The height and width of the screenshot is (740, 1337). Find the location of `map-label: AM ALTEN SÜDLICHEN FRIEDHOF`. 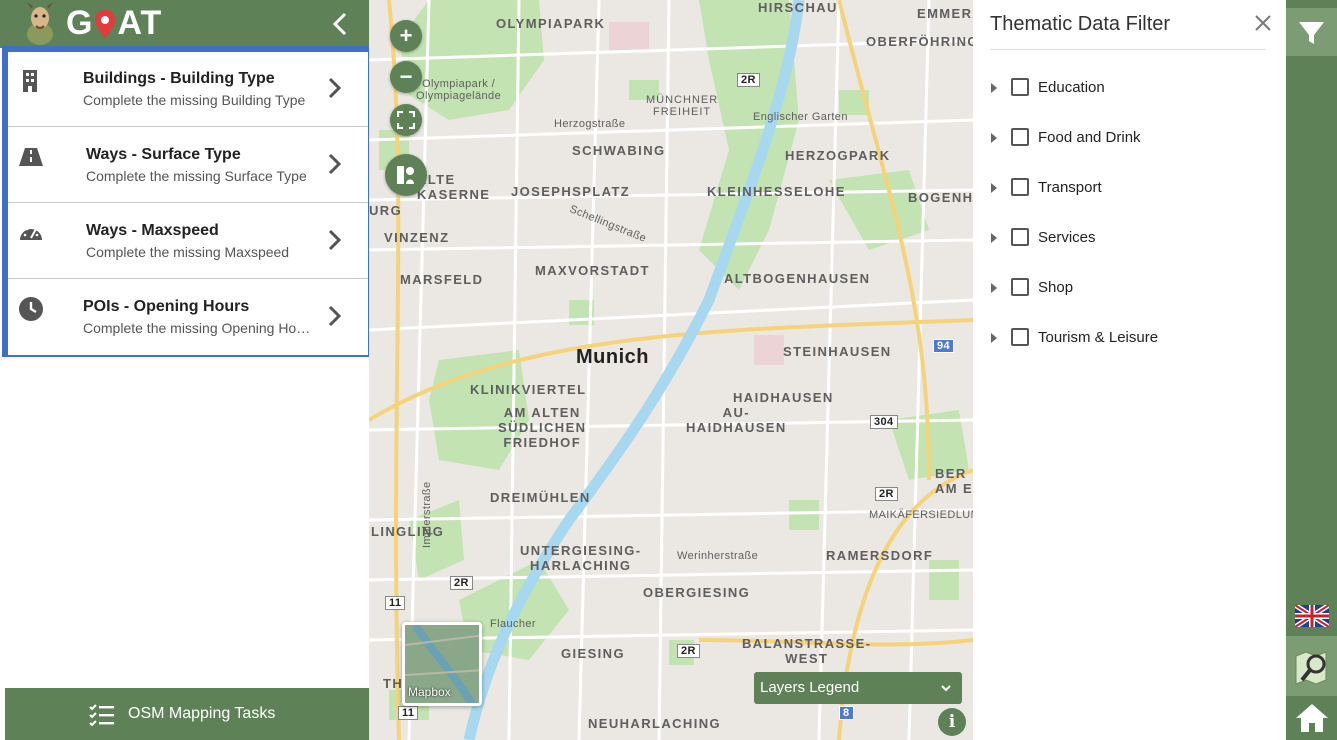

map-label: AM ALTEN SÜDLICHEN FRIEDHOF is located at coordinates (542, 427).